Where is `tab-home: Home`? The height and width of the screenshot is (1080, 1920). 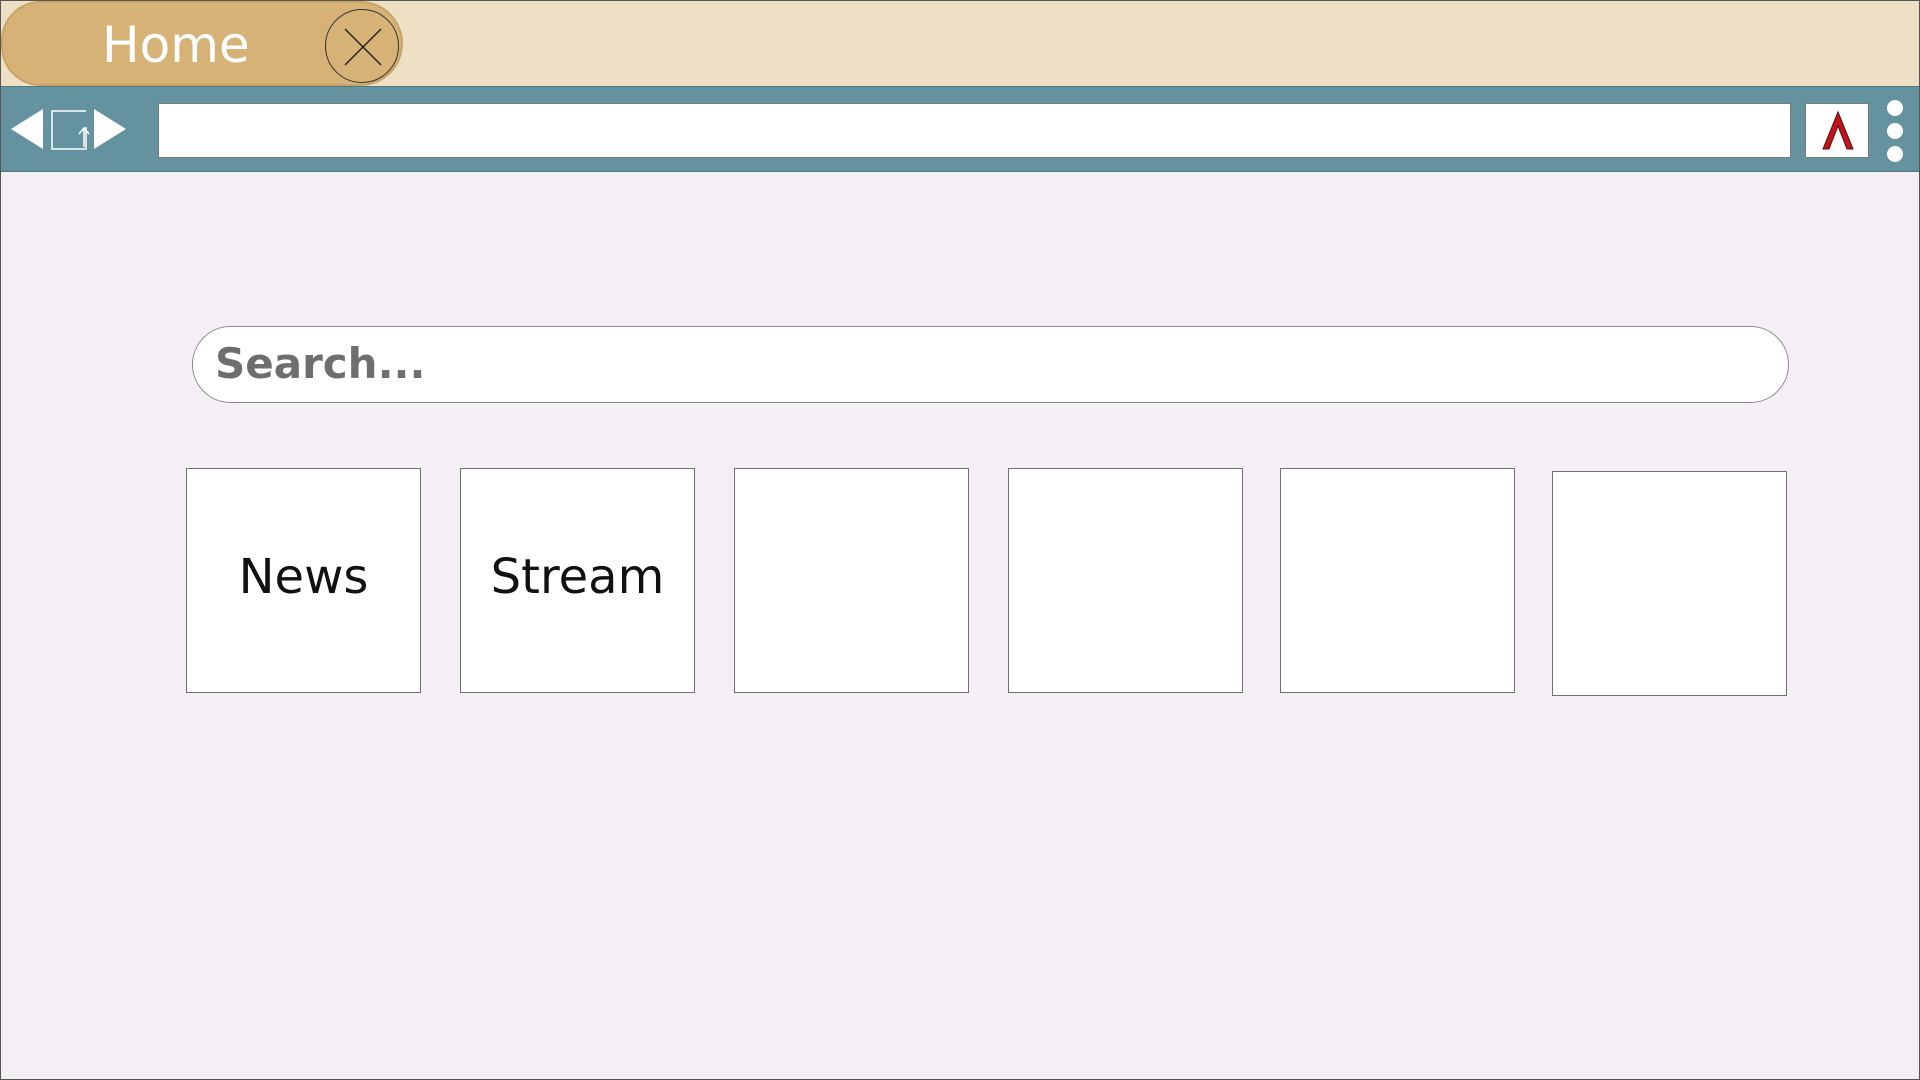
tab-home: Home is located at coordinates (202, 43).